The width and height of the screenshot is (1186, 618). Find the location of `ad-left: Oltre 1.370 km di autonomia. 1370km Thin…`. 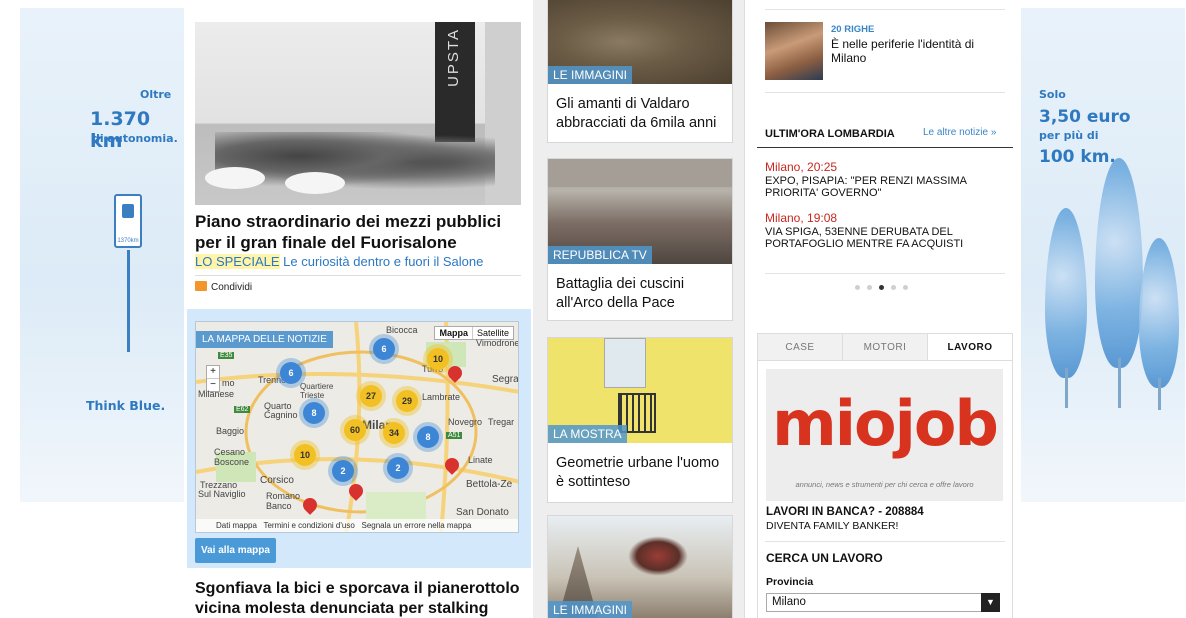

ad-left: Oltre 1.370 km di autonomia. 1370km Thin… is located at coordinates (102, 255).